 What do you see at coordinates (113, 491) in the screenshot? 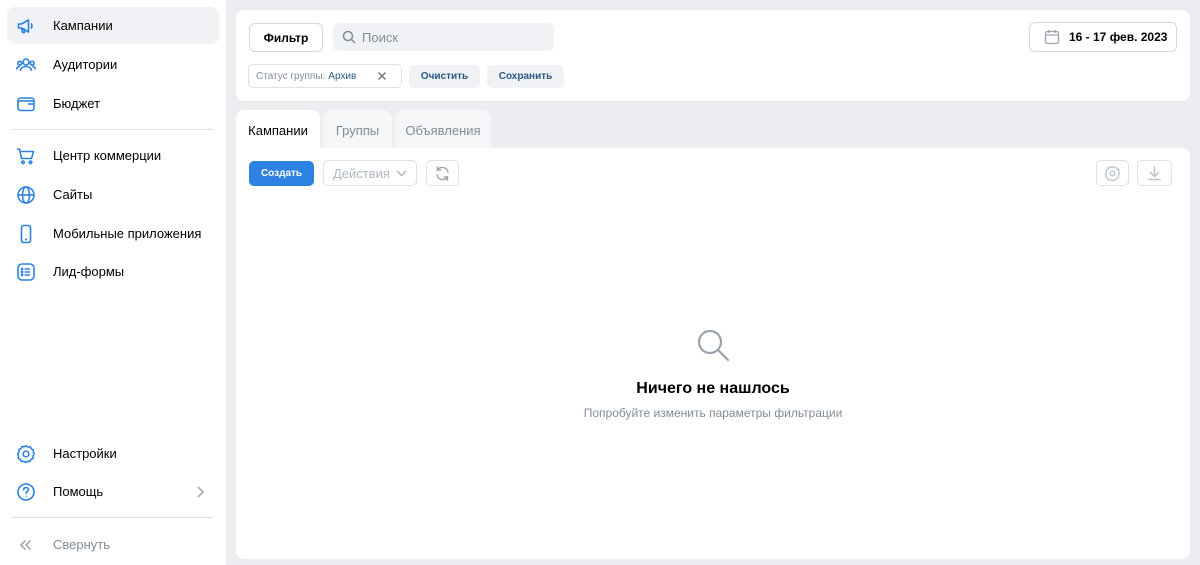
I see `sidebar-item-help: Помощь` at bounding box center [113, 491].